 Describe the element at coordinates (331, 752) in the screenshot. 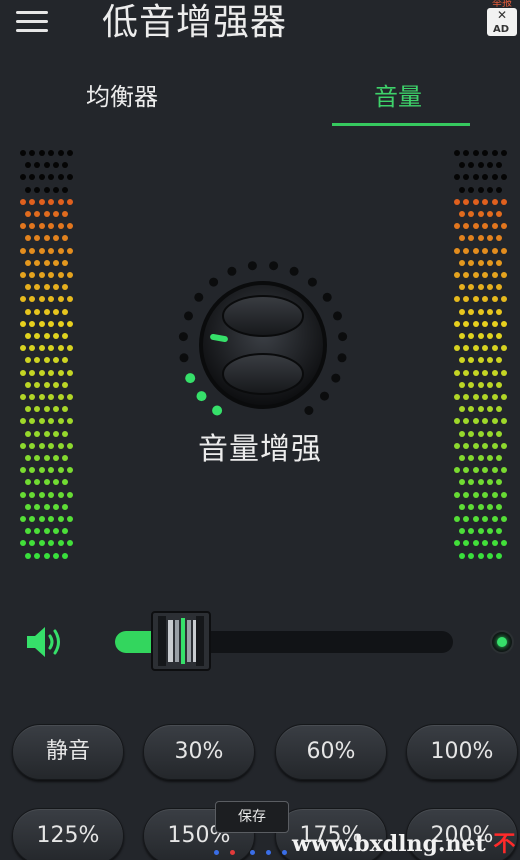

I see `preset-60-button: 60%` at that location.